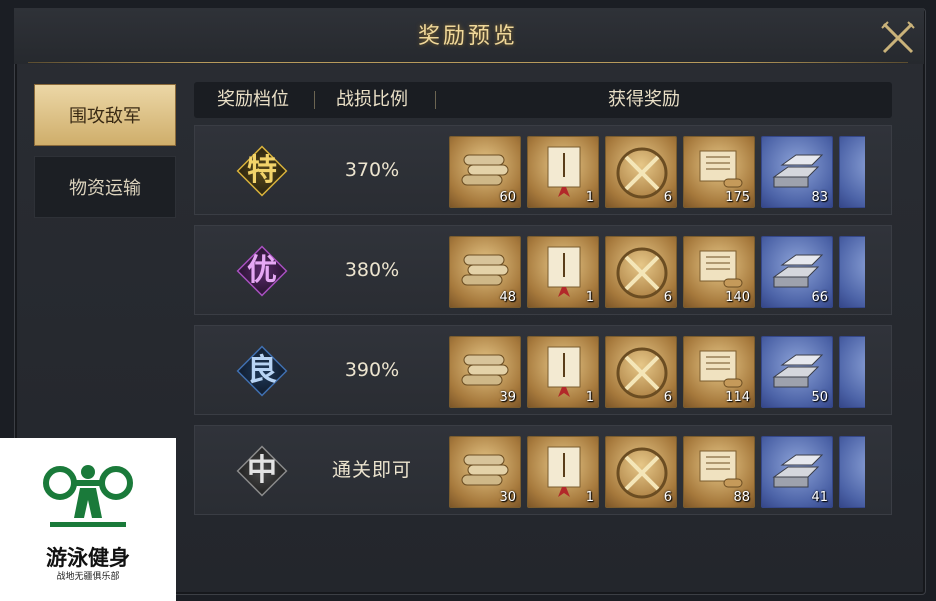 The width and height of the screenshot is (936, 601). What do you see at coordinates (314, 100) in the screenshot?
I see `header-separator` at bounding box center [314, 100].